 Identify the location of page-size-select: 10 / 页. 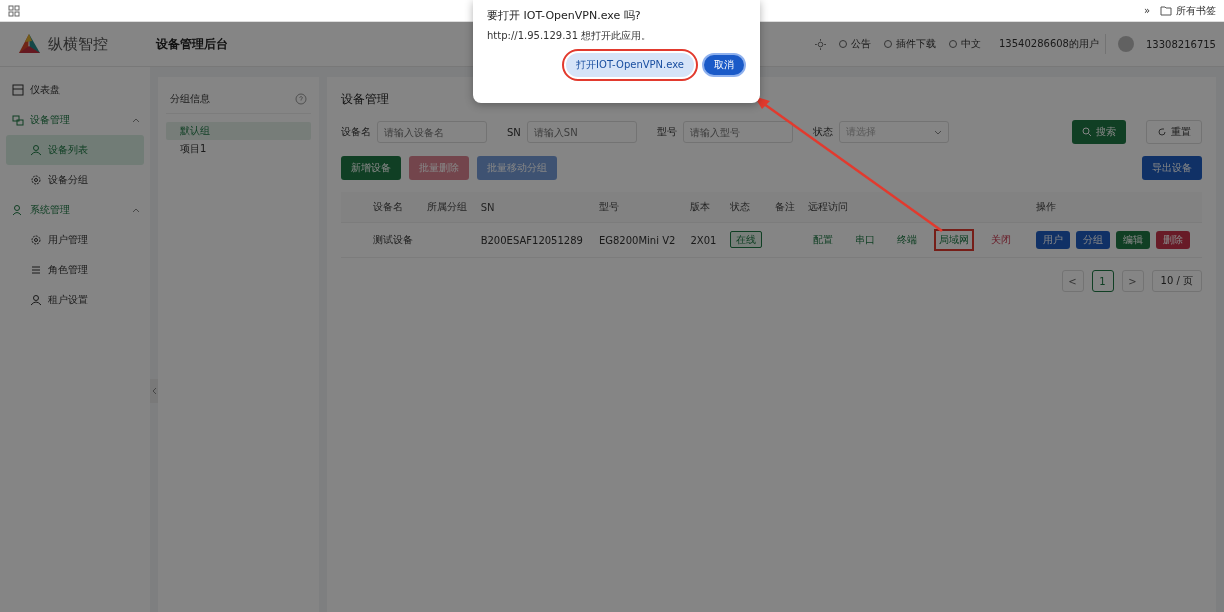
(1176, 281).